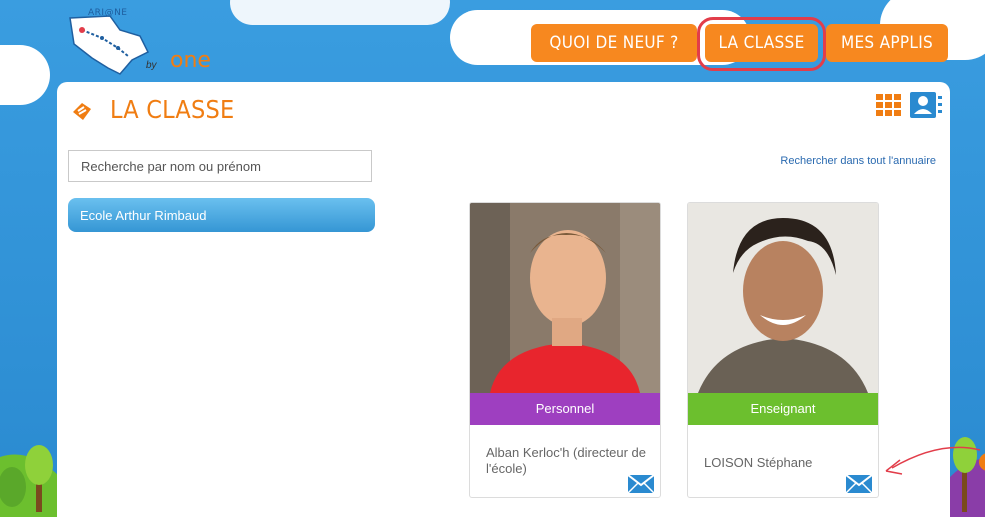  I want to click on cloud-top, so click(340, 12).